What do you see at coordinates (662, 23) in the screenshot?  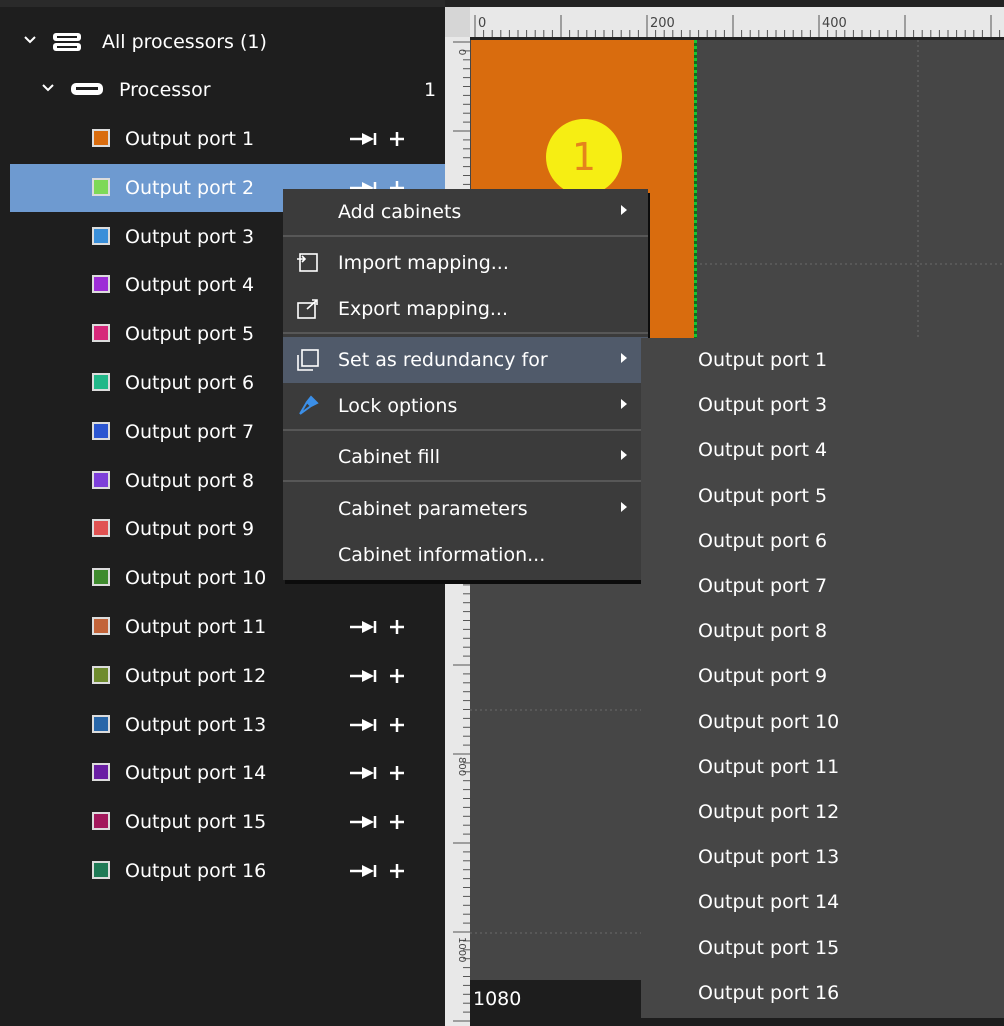 I see `ruler-tick-label: 200` at bounding box center [662, 23].